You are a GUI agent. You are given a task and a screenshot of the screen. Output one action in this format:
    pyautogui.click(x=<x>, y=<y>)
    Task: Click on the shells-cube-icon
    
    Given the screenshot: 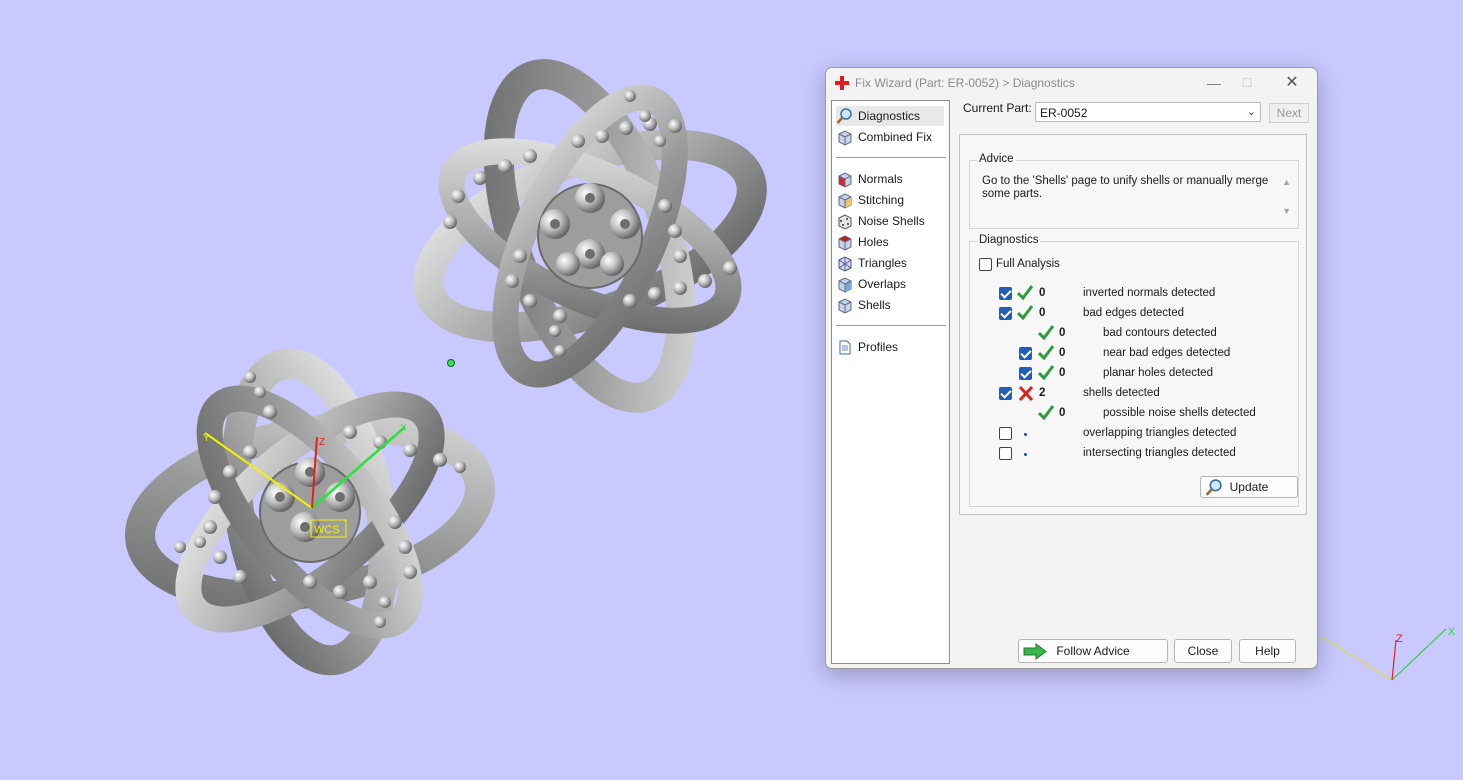 What is the action you would take?
    pyautogui.click(x=845, y=305)
    